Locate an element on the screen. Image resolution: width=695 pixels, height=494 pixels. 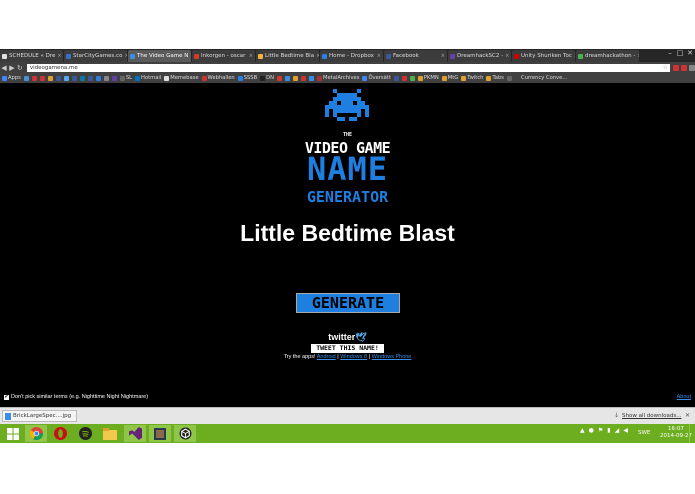
browser-tab: Little Bedtime Bla × is located at coordinates (287, 56).